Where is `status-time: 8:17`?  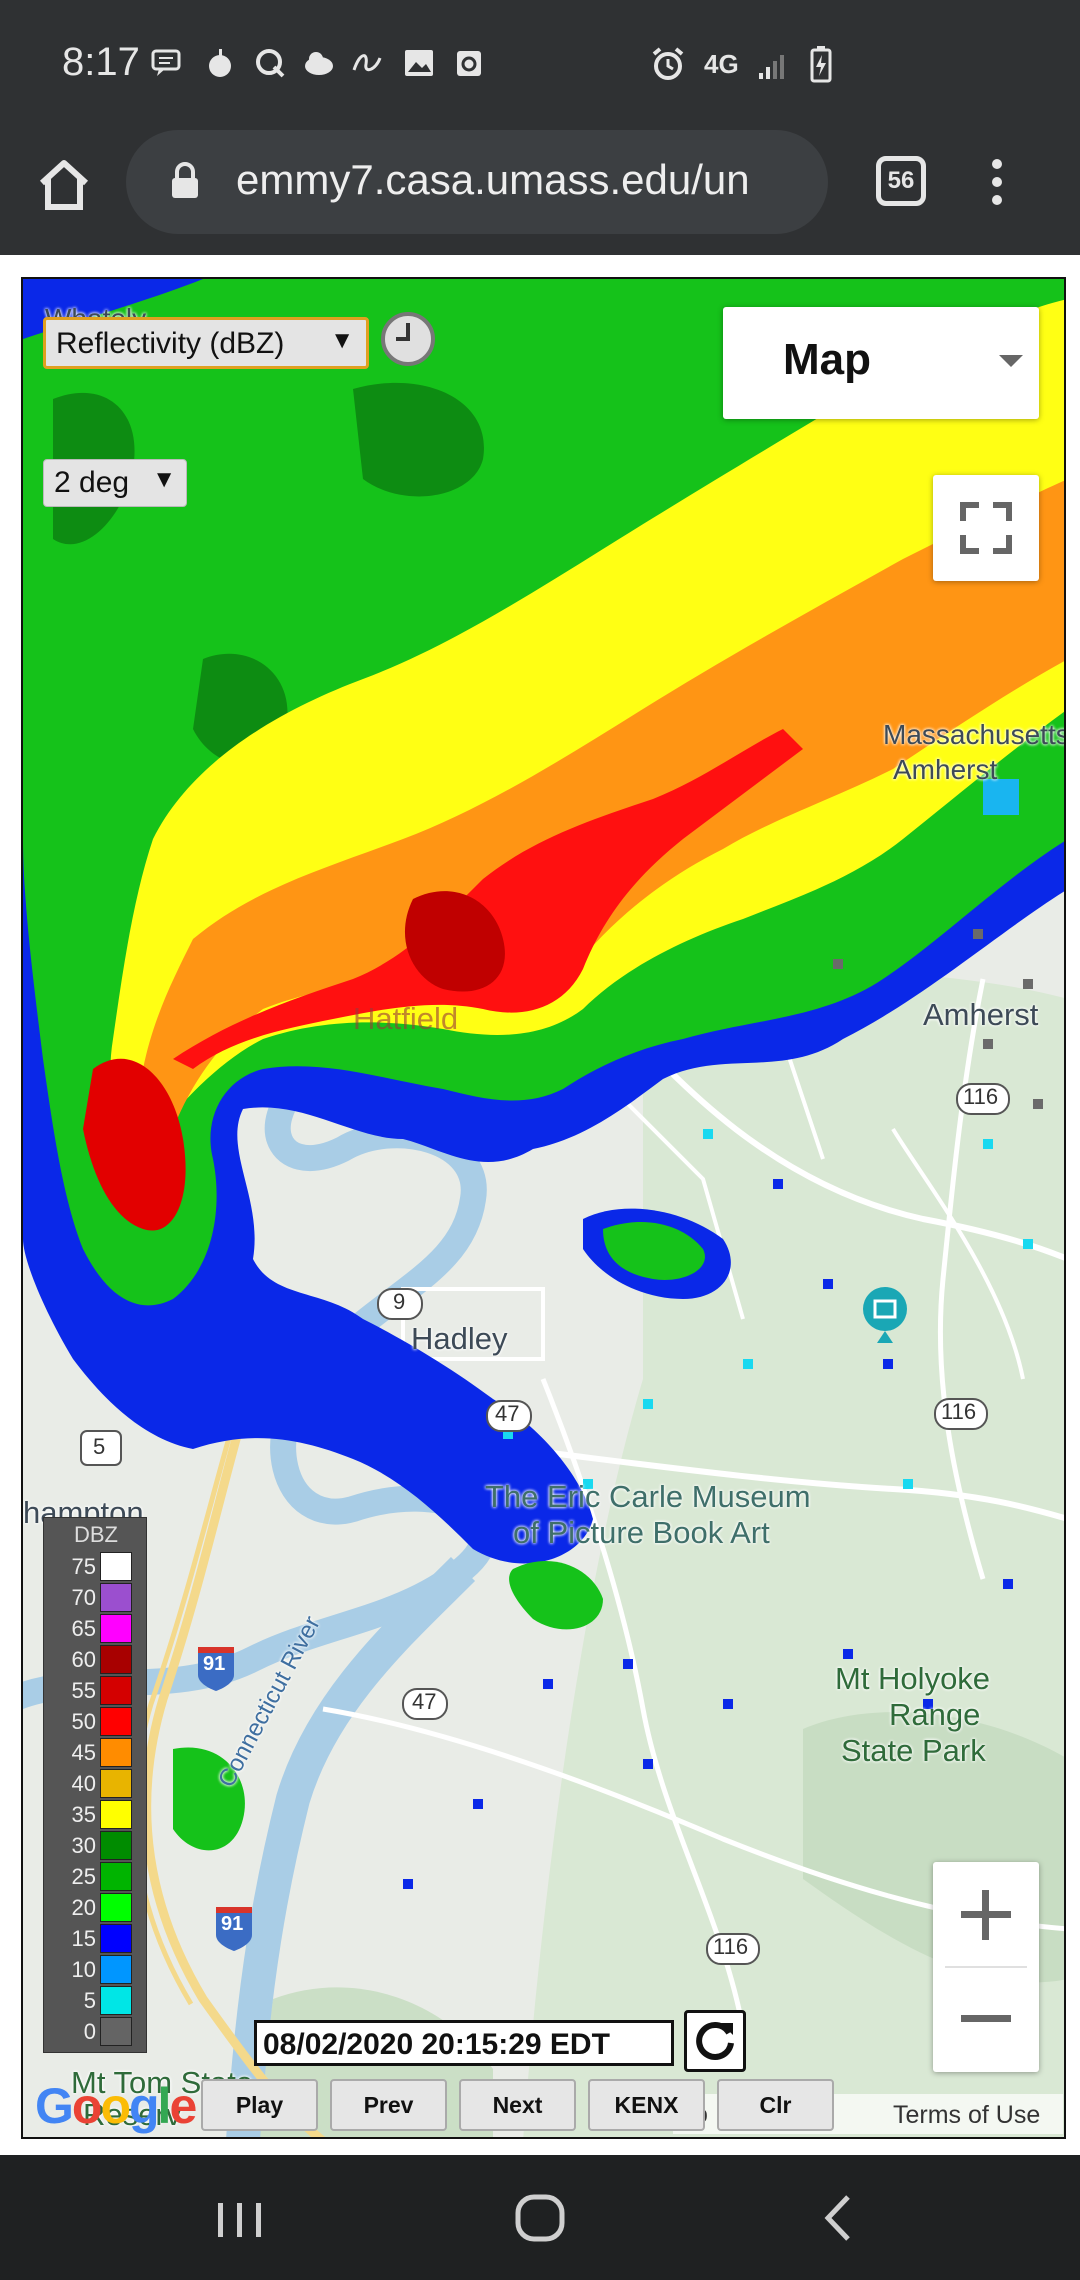
status-time: 8:17 is located at coordinates (101, 62).